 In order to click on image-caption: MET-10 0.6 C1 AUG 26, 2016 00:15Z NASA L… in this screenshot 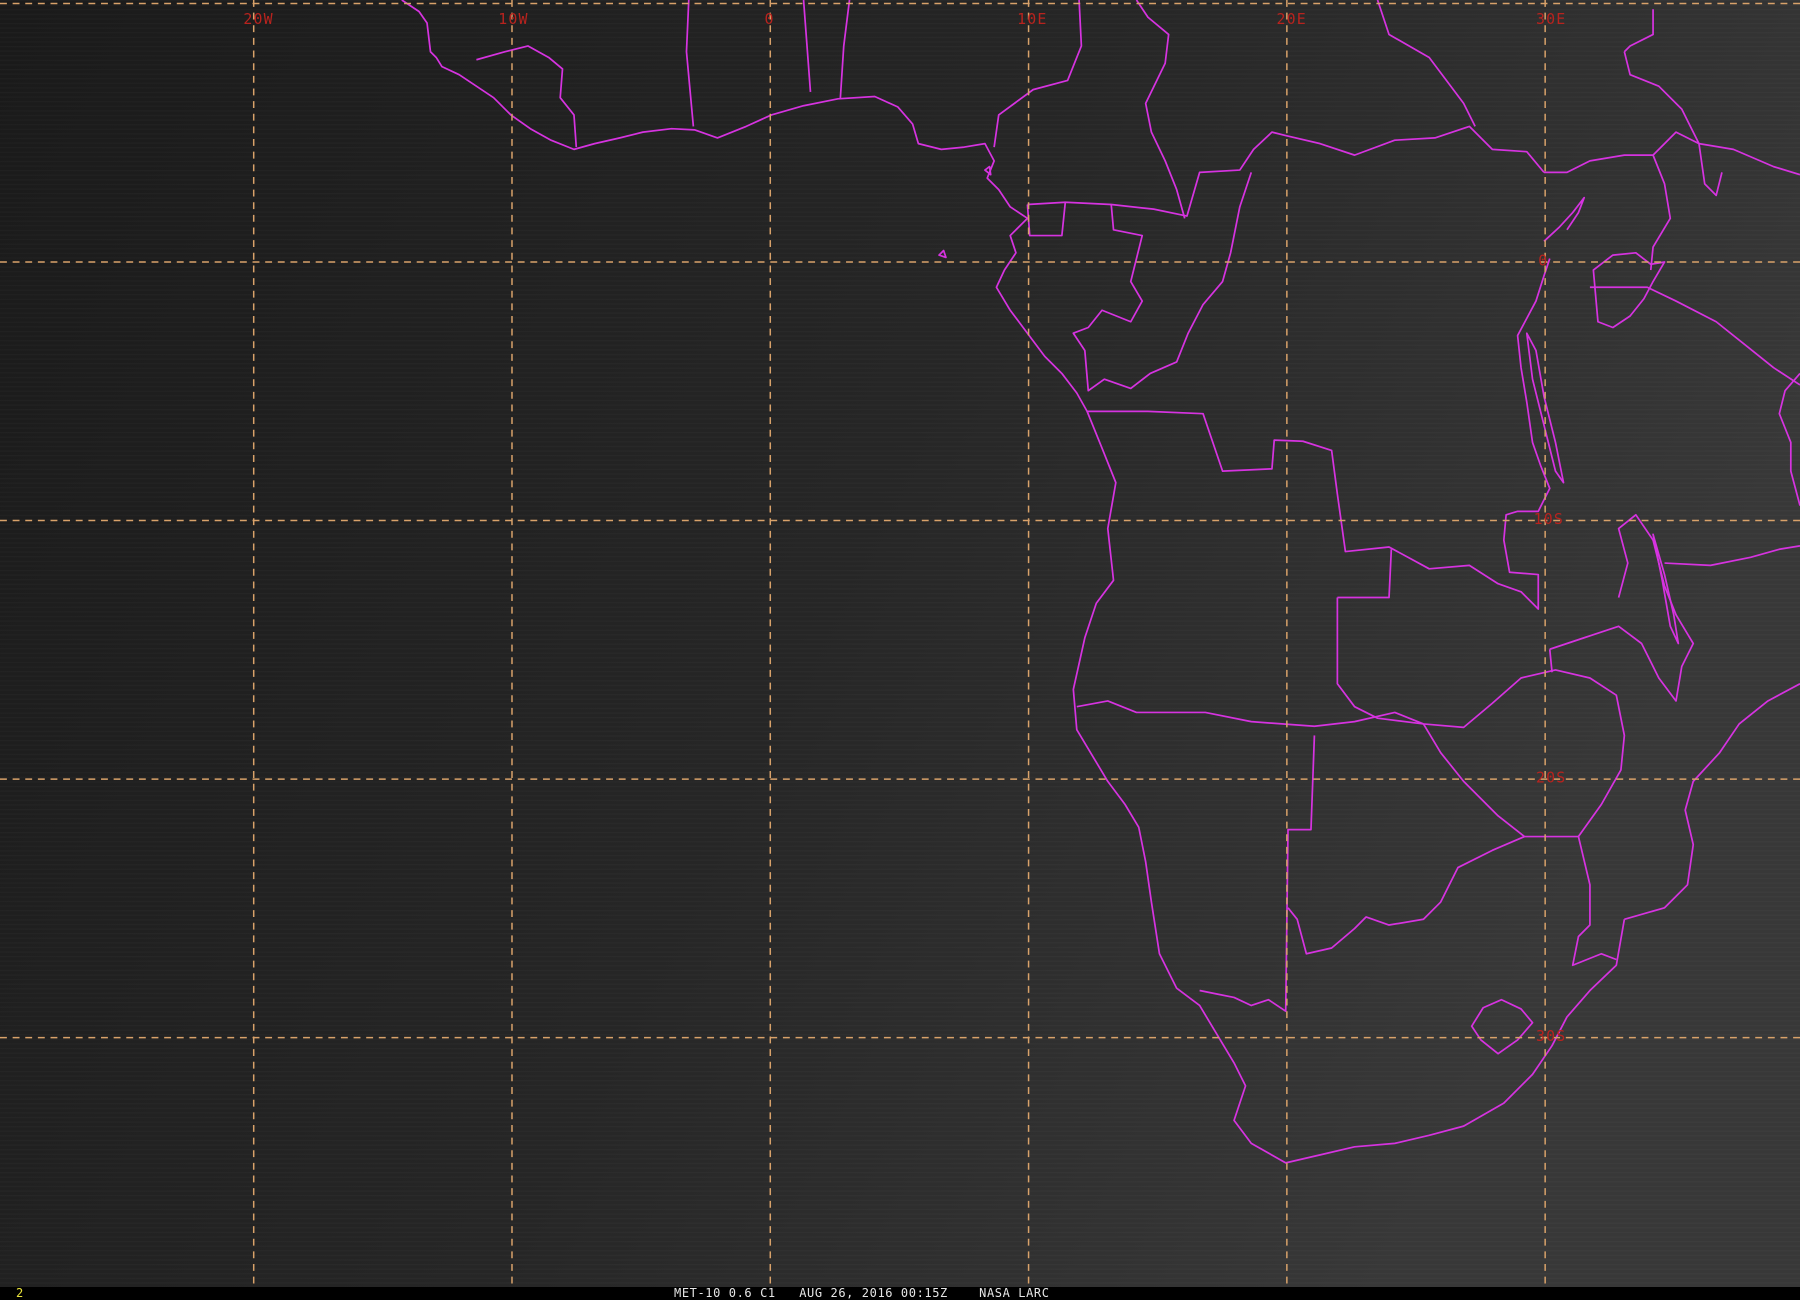, I will do `click(862, 1293)`.